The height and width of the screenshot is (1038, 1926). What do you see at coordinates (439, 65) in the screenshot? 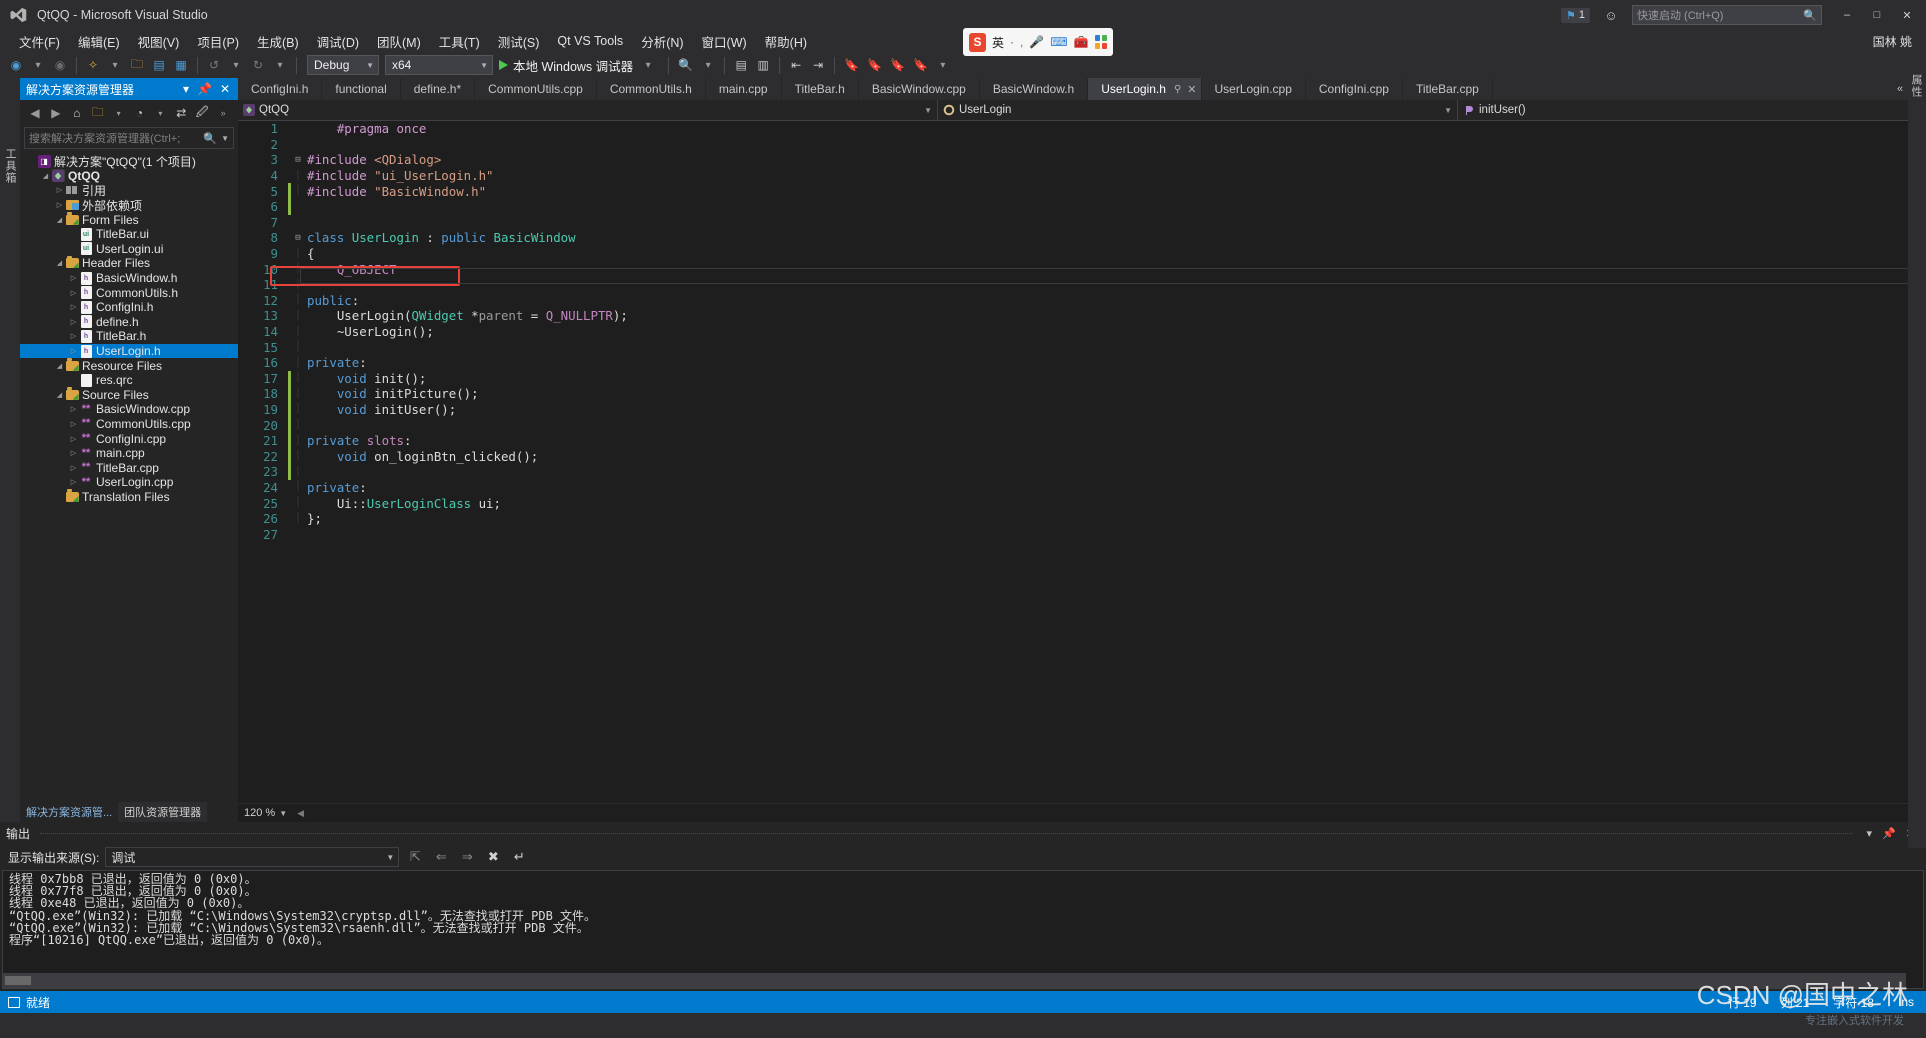
I see `solution-platform-combo: x64 ▼` at bounding box center [439, 65].